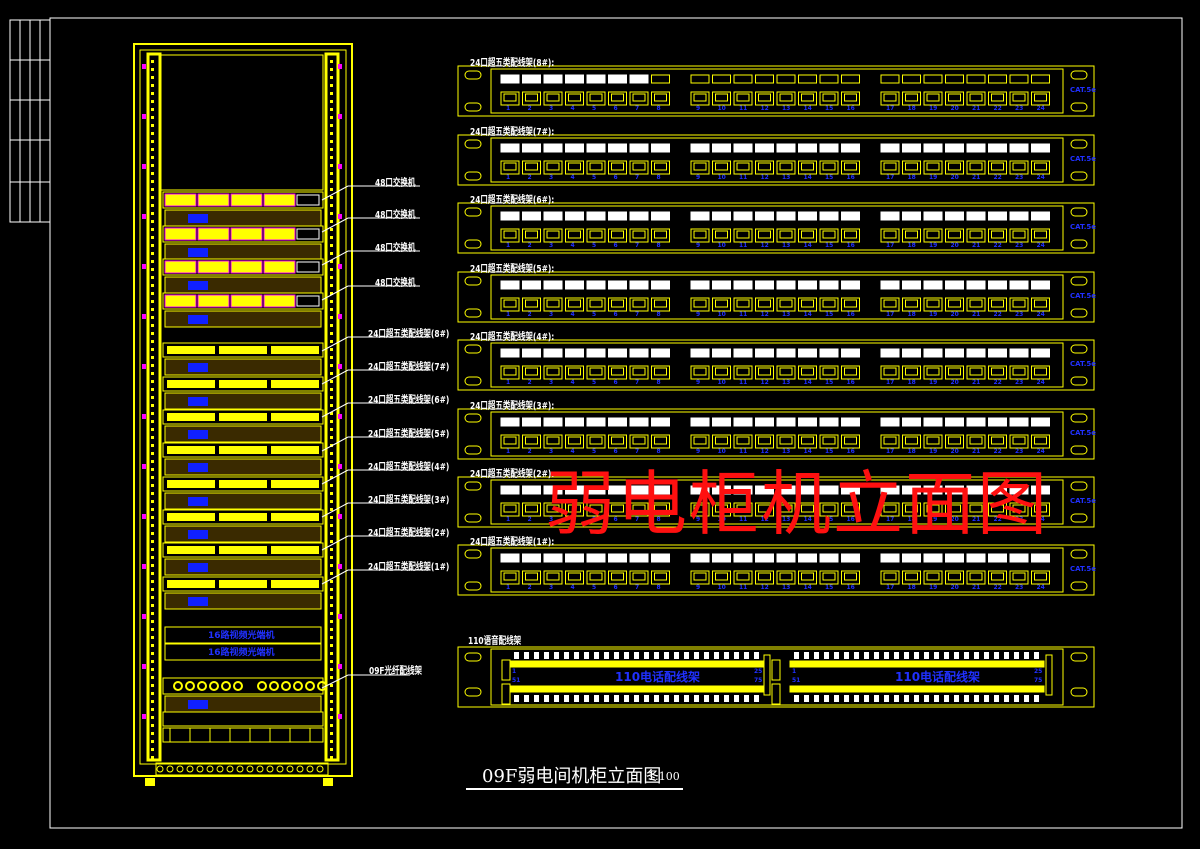  Describe the element at coordinates (213, 200) in the screenshot. I see `switch-port-block` at that location.